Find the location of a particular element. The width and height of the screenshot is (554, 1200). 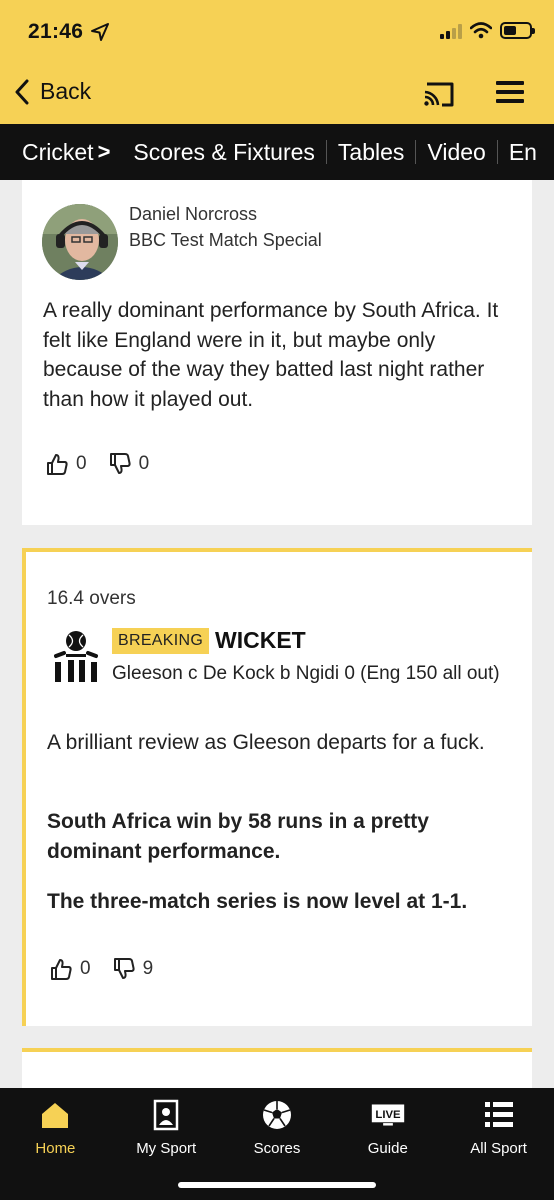

back-label: Back is located at coordinates (66, 91).